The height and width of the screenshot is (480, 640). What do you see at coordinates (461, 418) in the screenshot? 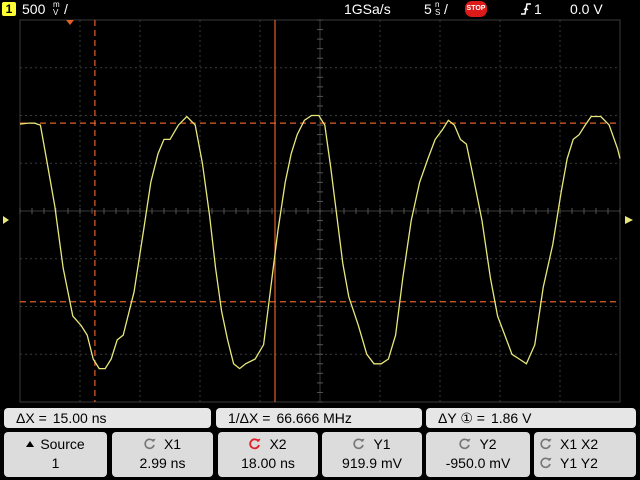
I see `delta-y-label: ΔY ① =` at bounding box center [461, 418].